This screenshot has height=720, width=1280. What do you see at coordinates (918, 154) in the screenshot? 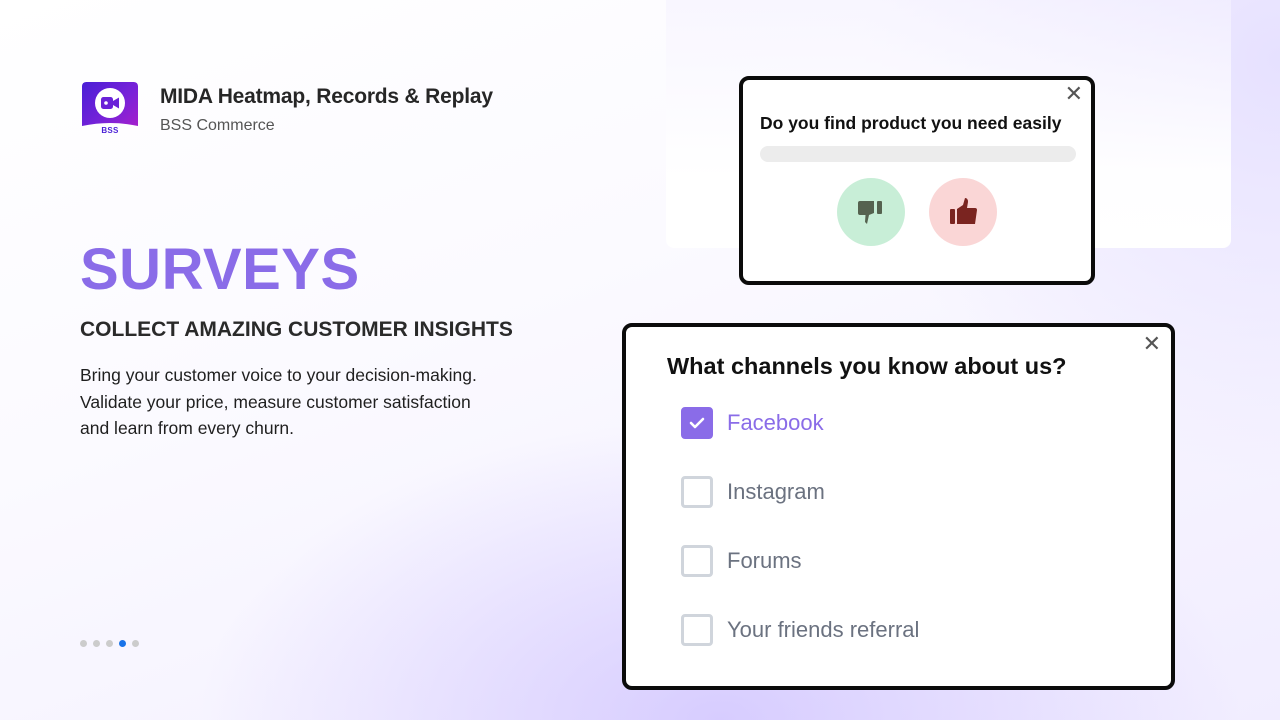
I see `survey-progress-bar` at bounding box center [918, 154].